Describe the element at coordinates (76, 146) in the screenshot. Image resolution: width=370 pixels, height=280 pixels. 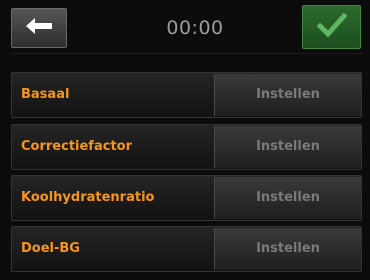
I see `menu-row-label: Correctiefactor` at that location.